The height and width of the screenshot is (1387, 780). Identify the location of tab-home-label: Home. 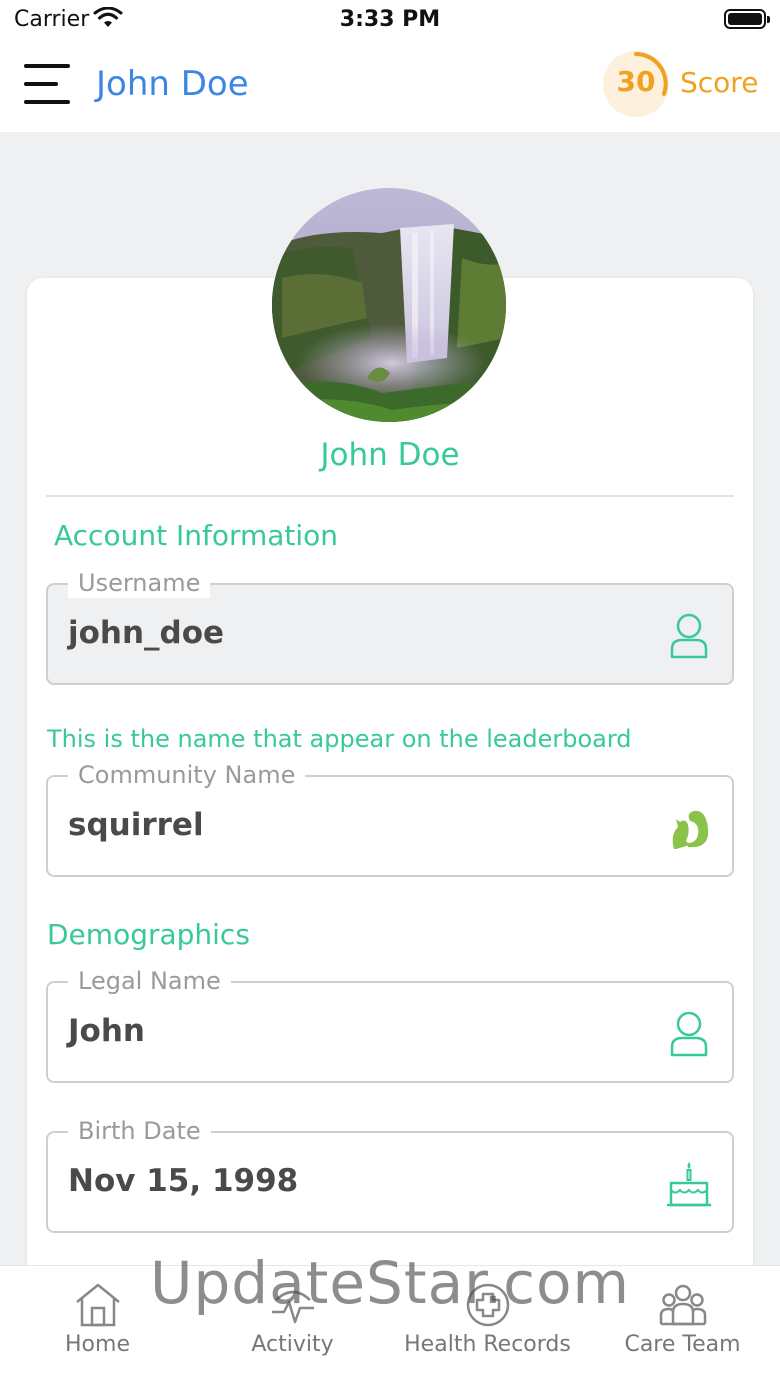
(97, 1344).